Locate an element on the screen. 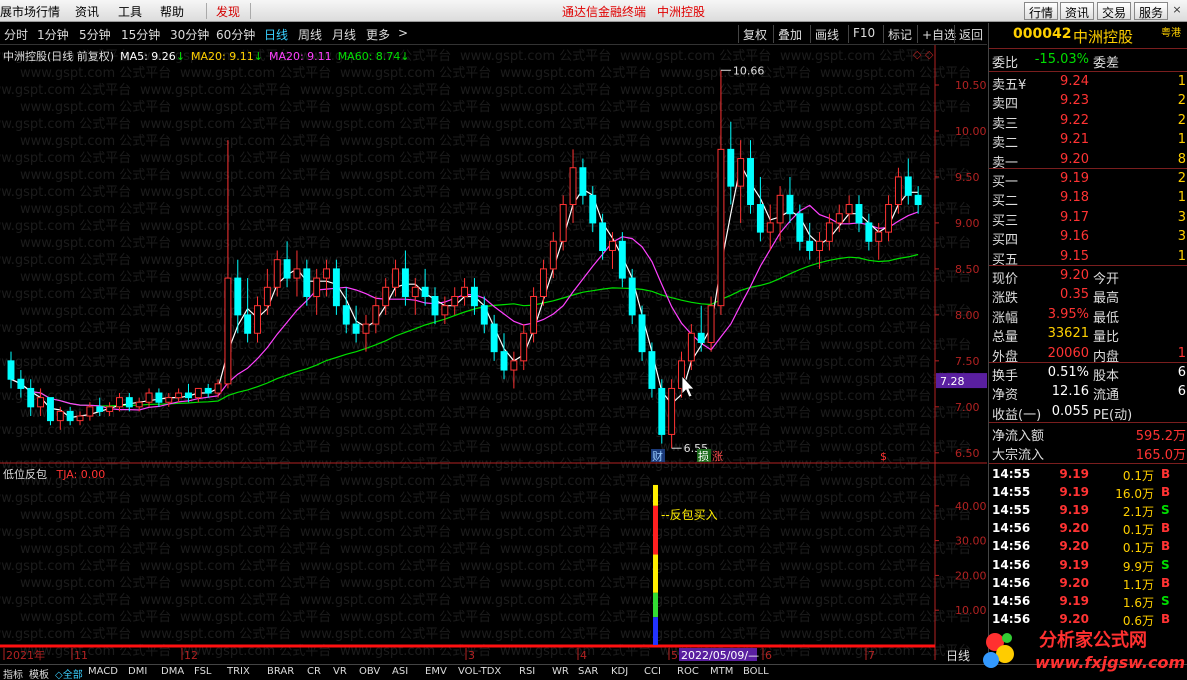 The height and width of the screenshot is (680, 1187). ask-volume: 2 is located at coordinates (1181, 120).